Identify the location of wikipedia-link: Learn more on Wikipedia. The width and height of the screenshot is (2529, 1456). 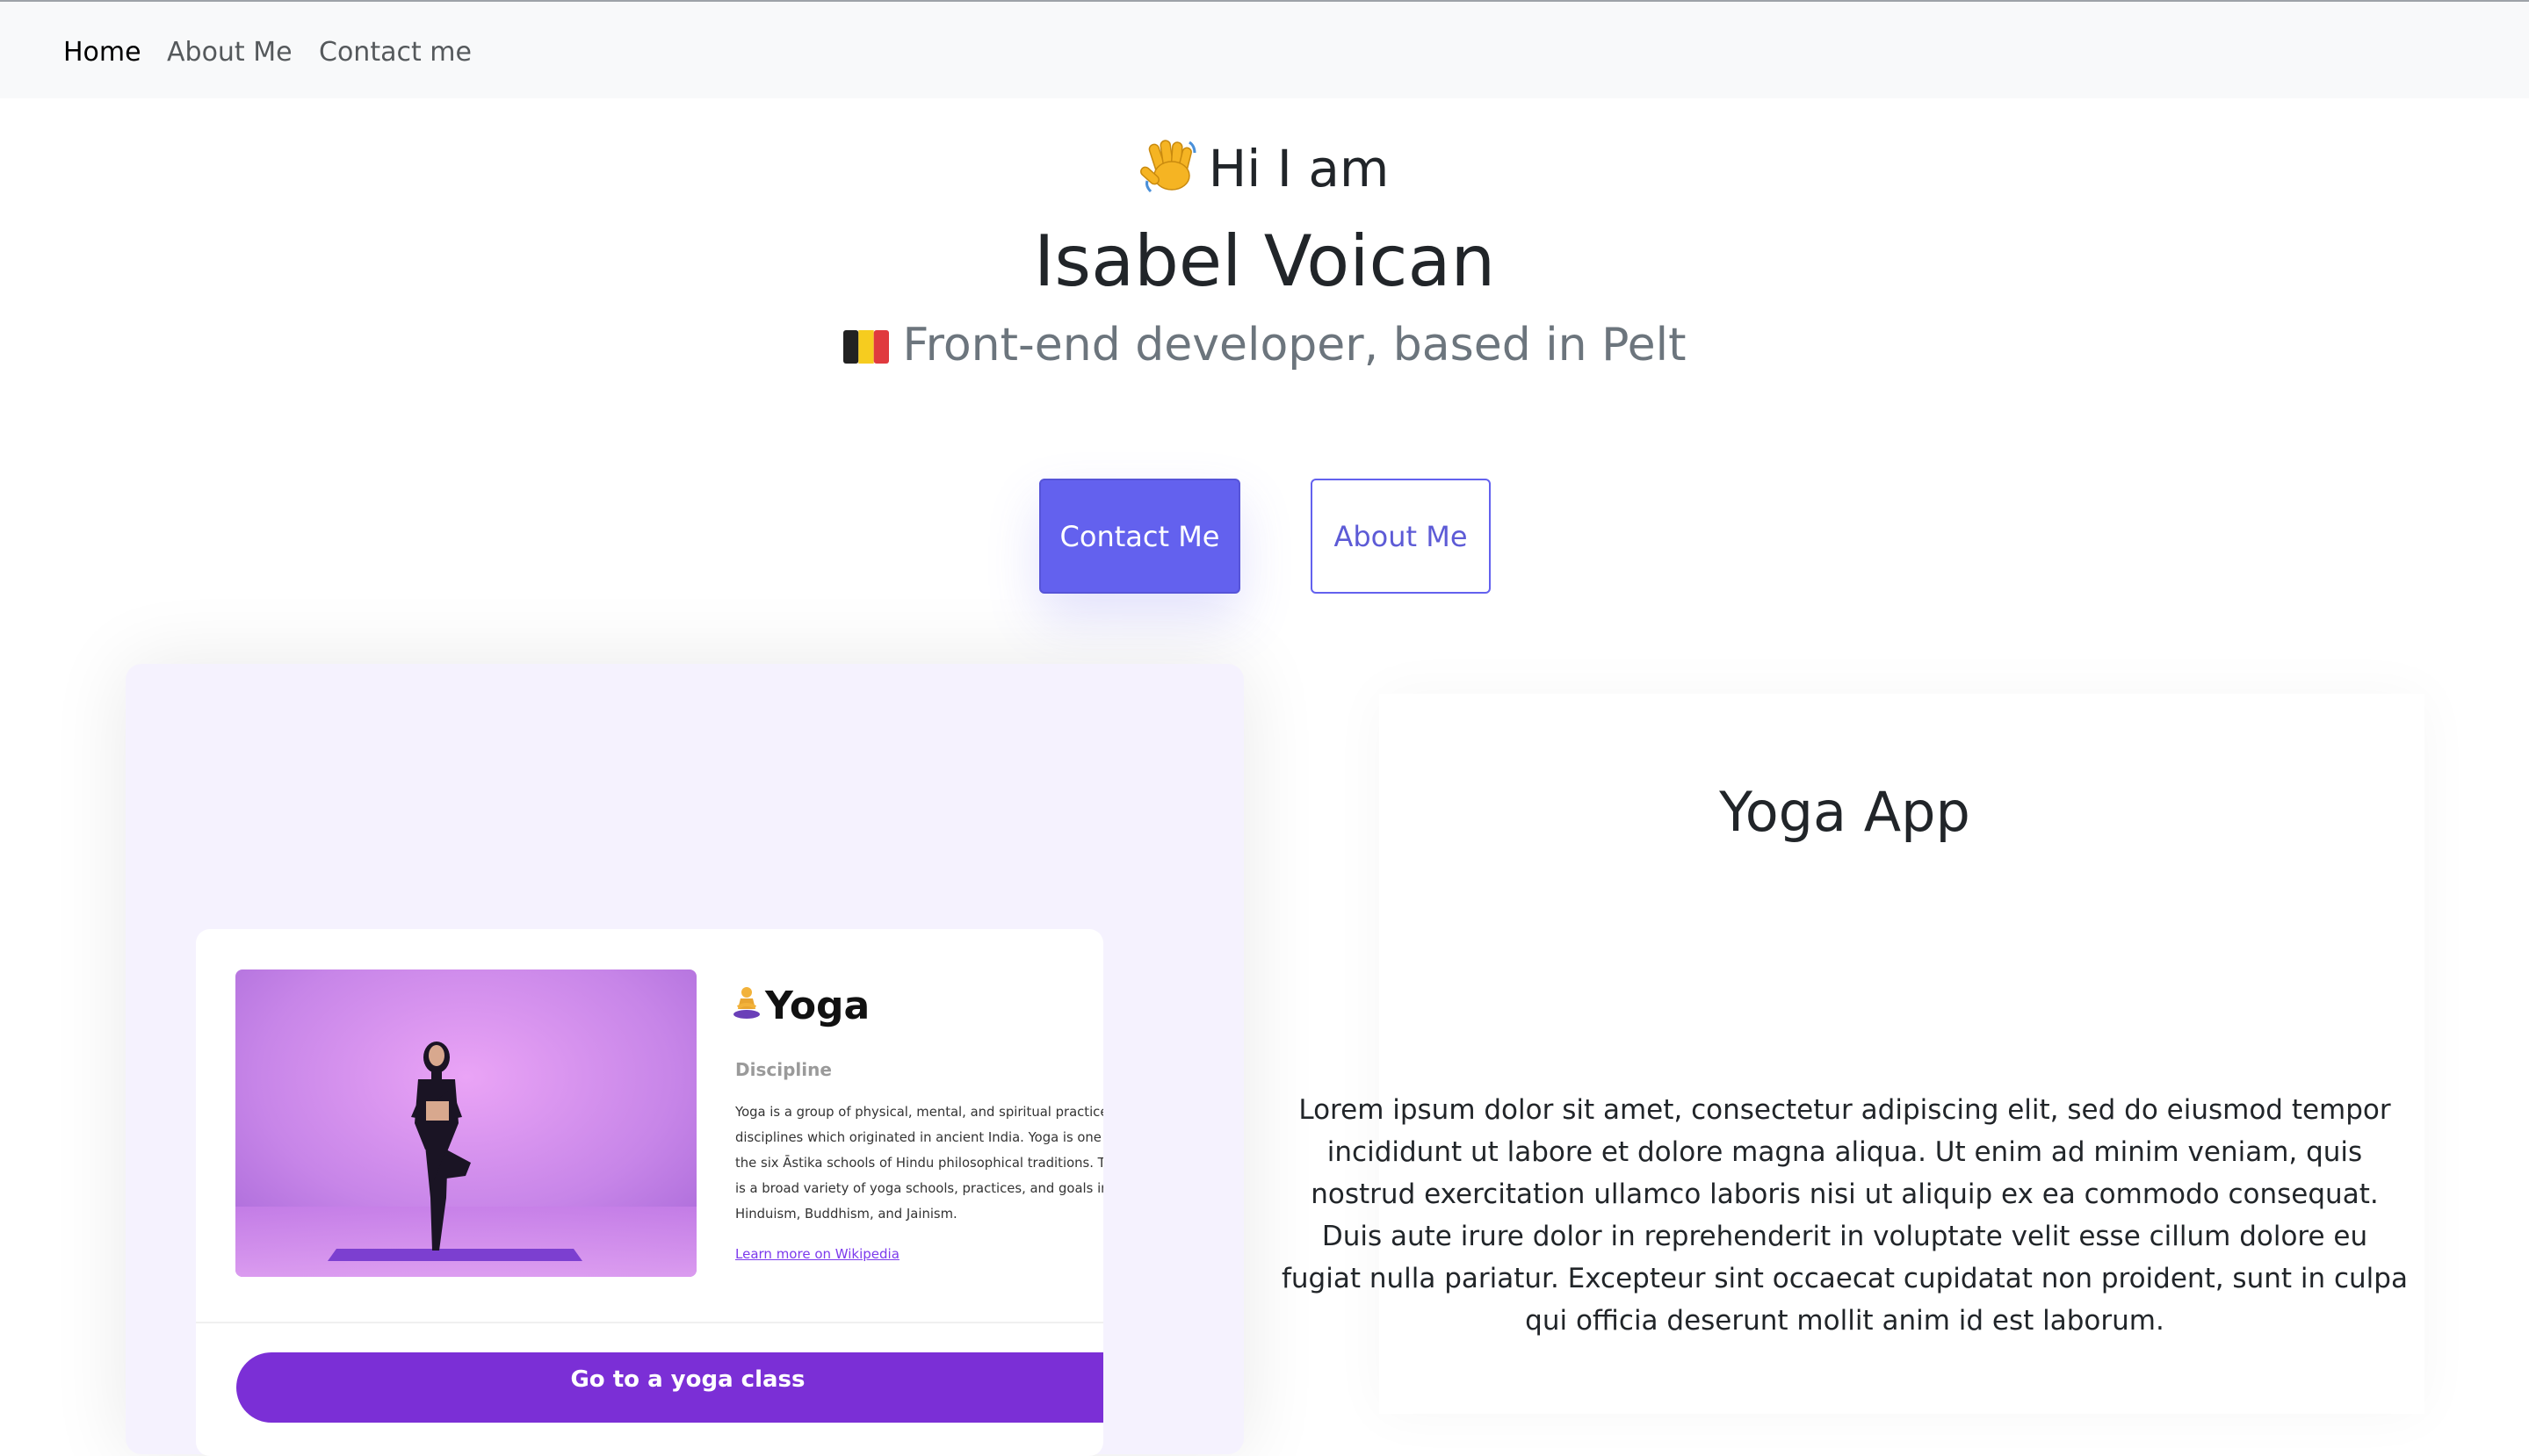
(817, 1254).